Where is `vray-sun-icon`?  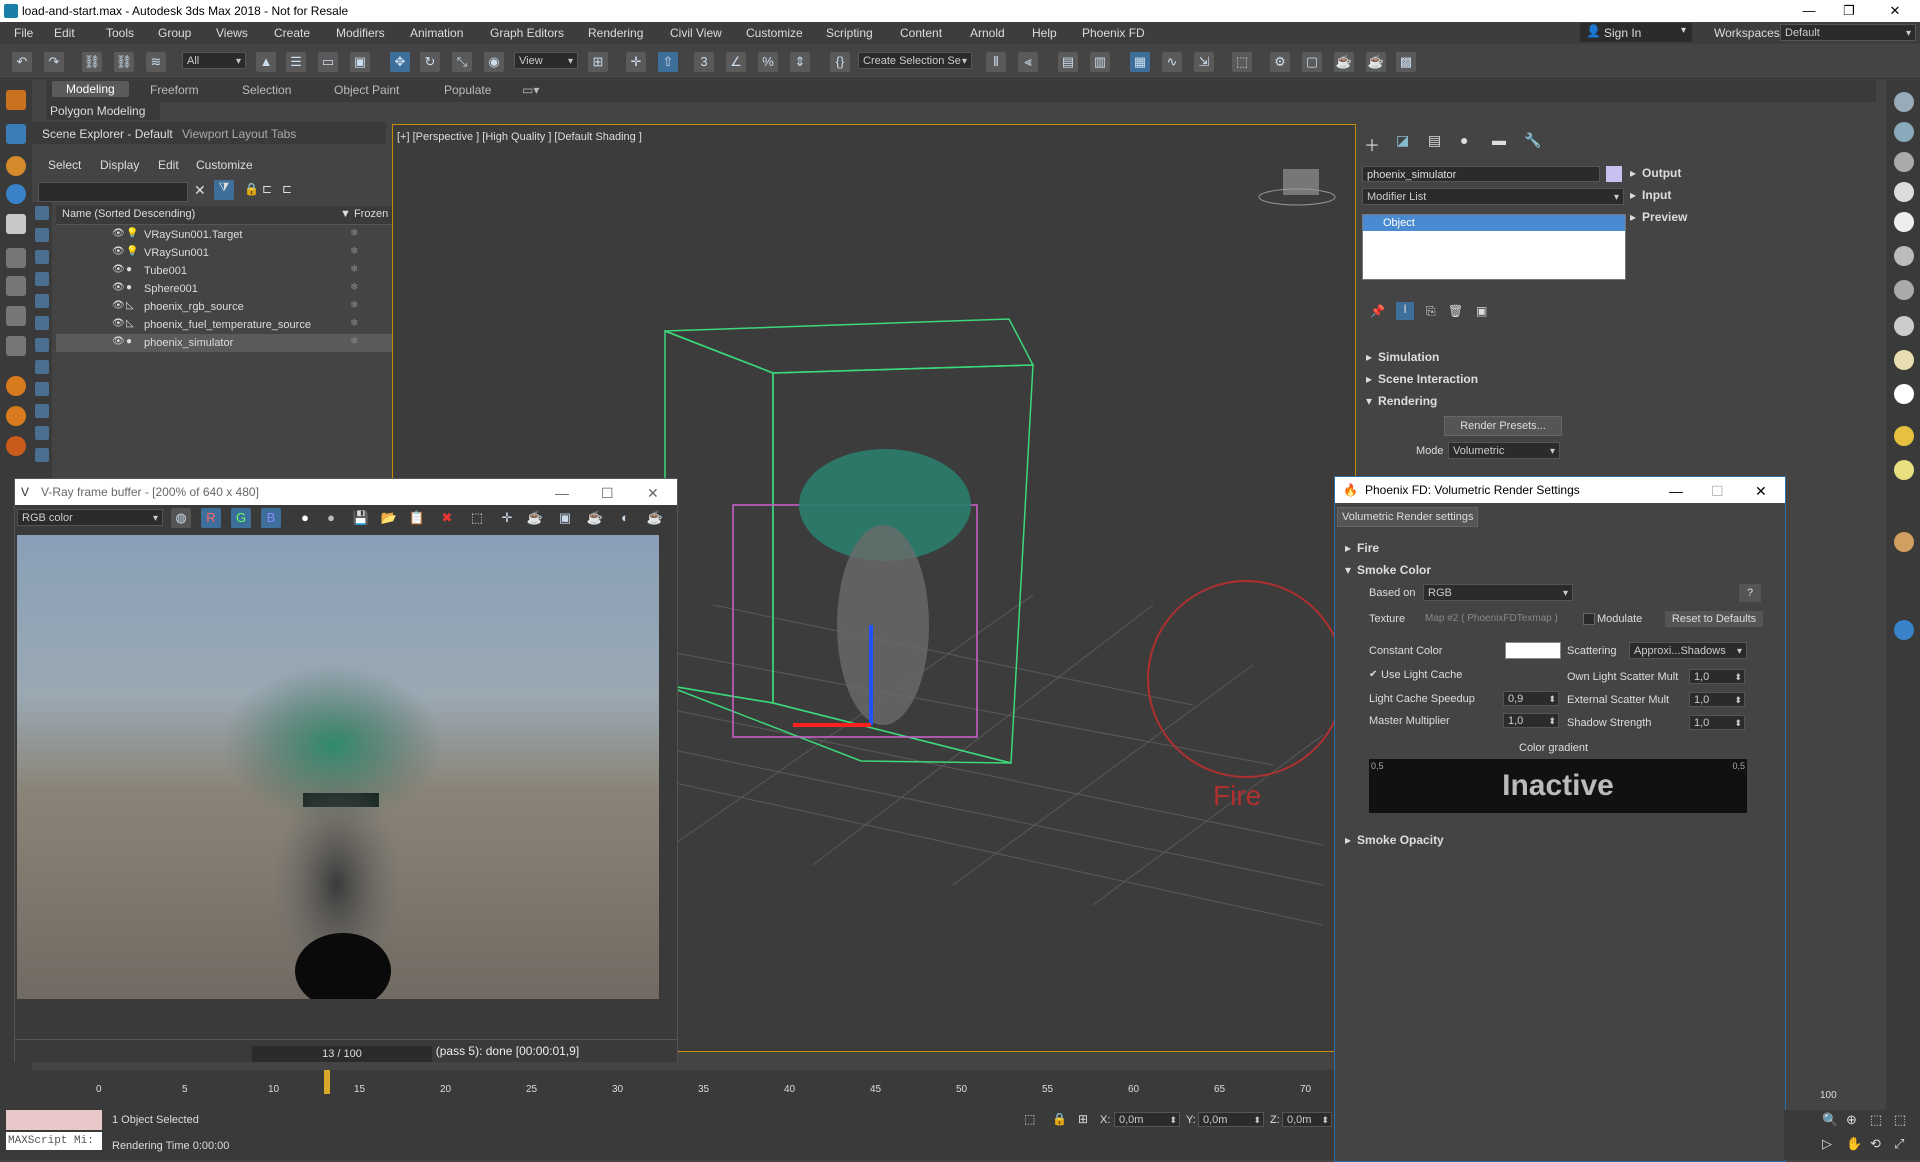 vray-sun-icon is located at coordinates (1904, 132).